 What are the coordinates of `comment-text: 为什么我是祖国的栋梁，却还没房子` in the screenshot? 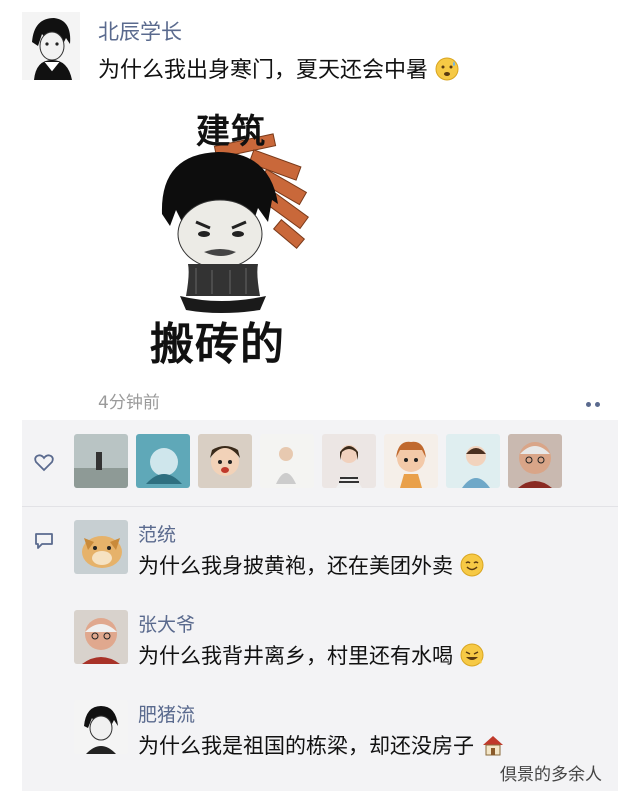 It's located at (321, 745).